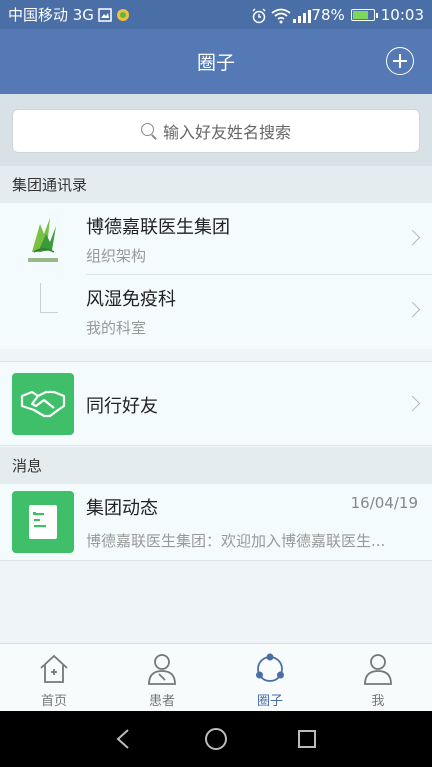 The image size is (432, 767). I want to click on app-notification-icon, so click(123, 15).